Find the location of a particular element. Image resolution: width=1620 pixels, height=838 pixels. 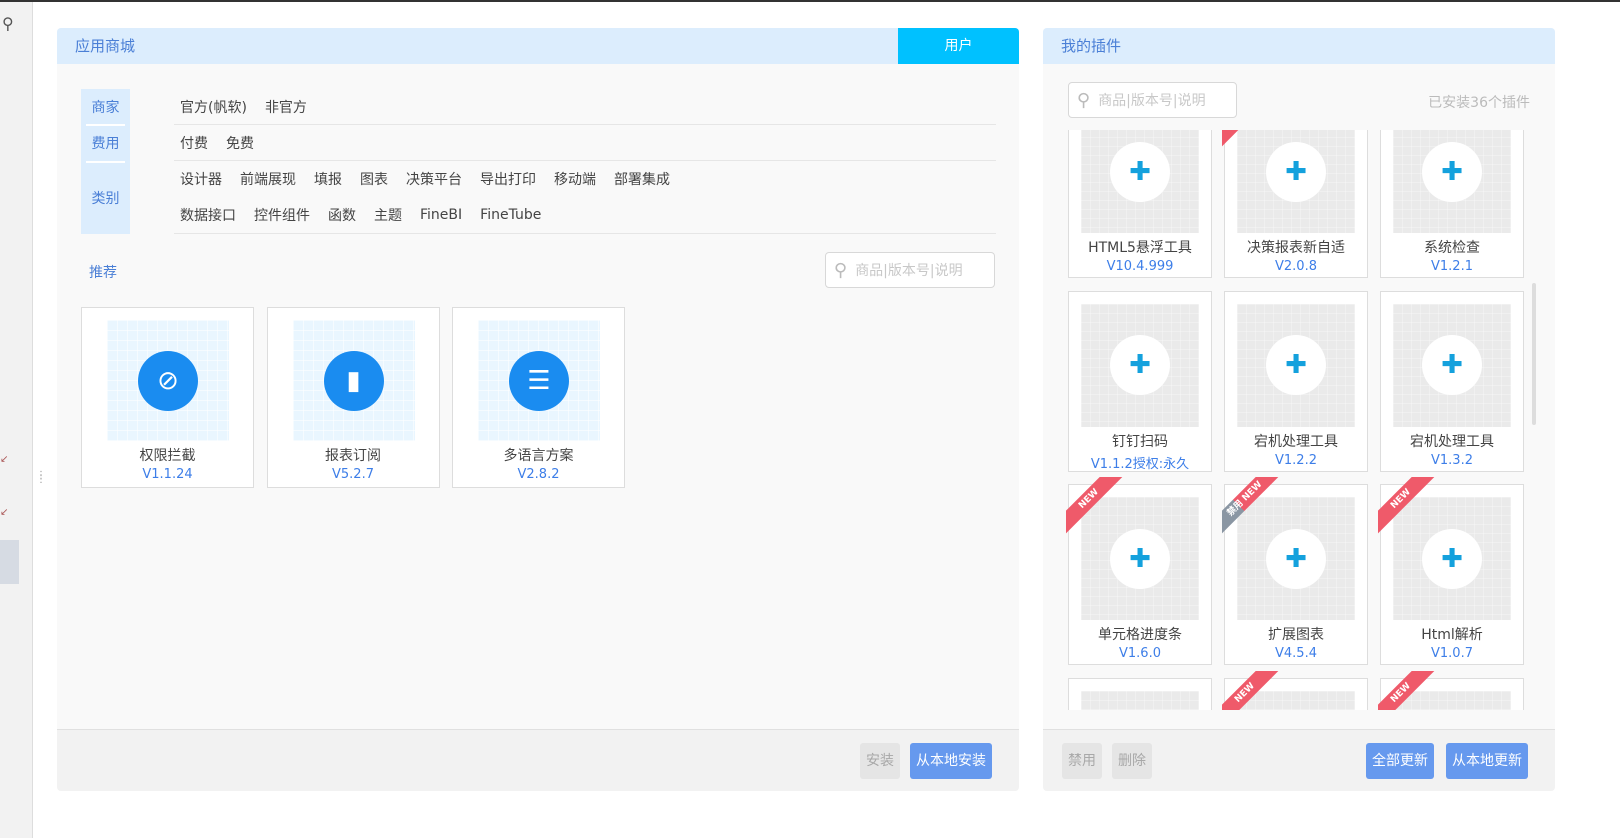

filter-row-vendor: 官方(帆软) 非官方 is located at coordinates (585, 107).